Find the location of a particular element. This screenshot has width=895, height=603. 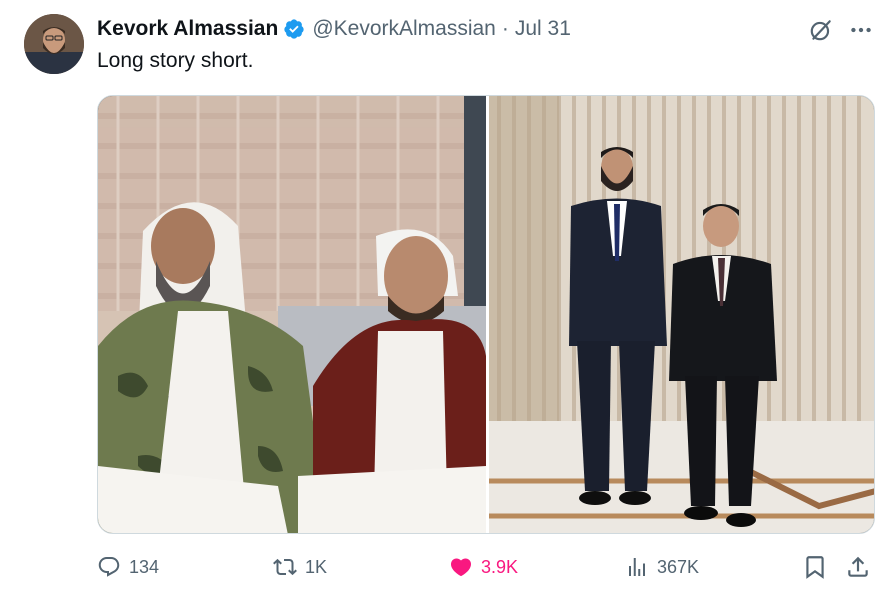

retweet-icon is located at coordinates (285, 567).